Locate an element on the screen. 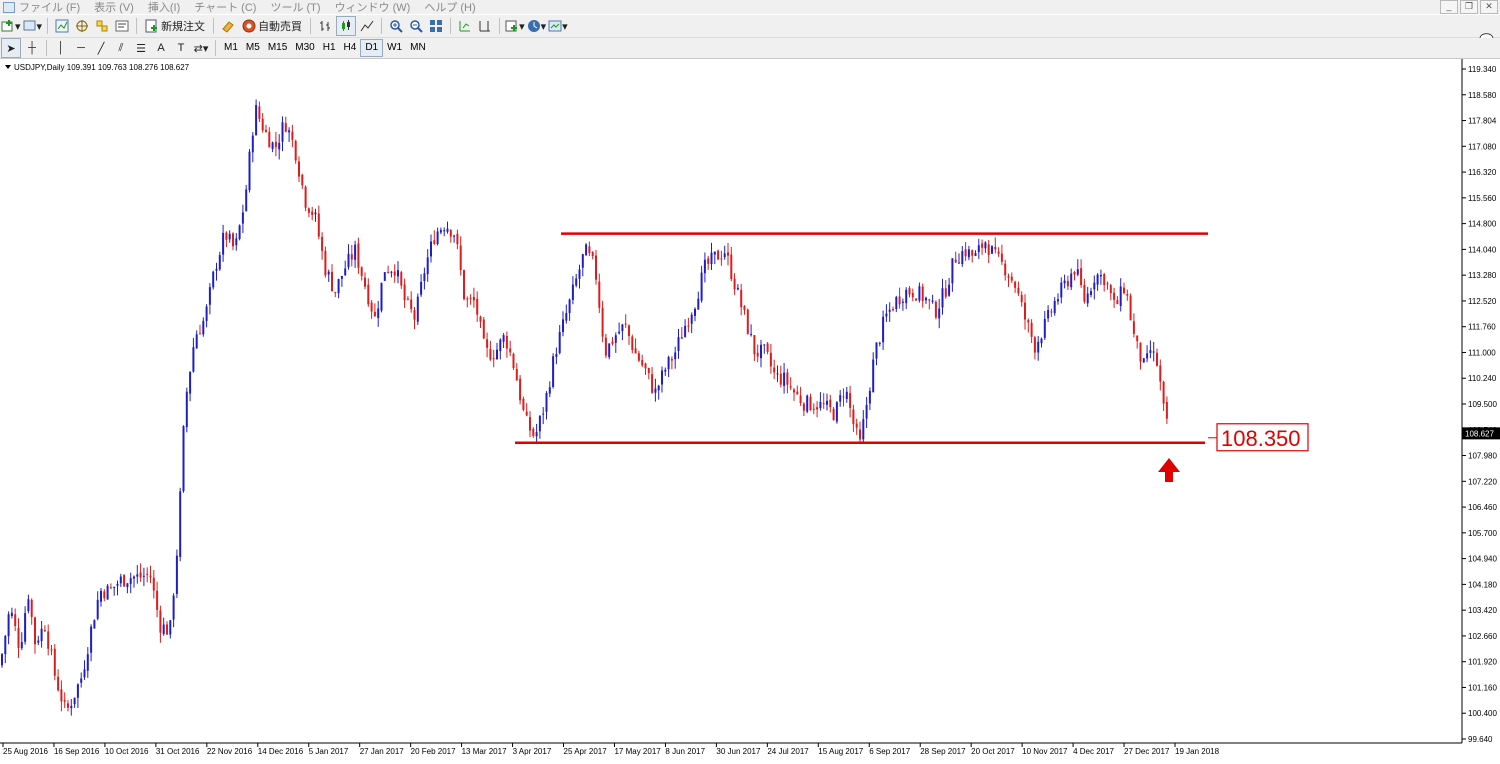  timeframe-h4: H4 is located at coordinates (350, 48).